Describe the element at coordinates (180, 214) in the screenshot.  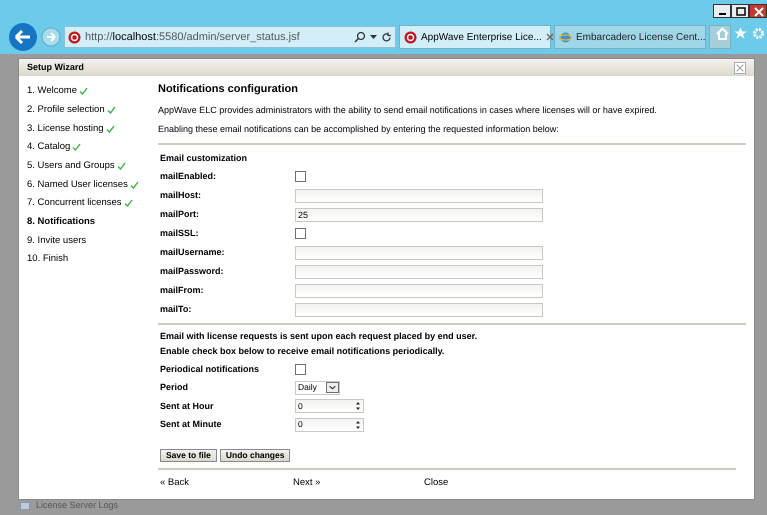
I see `field-label: mailPort:` at that location.